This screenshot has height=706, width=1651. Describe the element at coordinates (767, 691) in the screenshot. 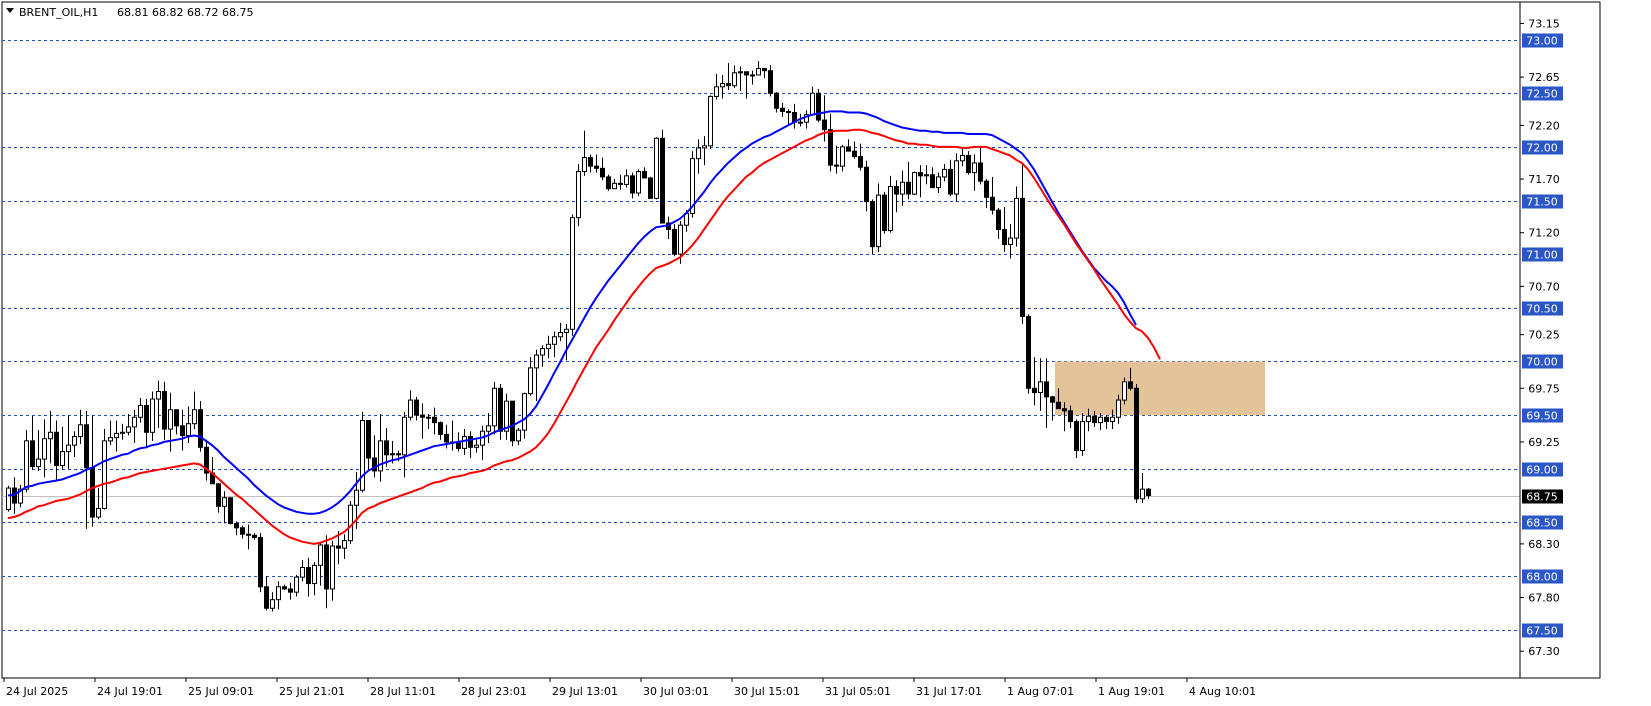

I see `x-tick-label: 30 Jul 15:01` at that location.